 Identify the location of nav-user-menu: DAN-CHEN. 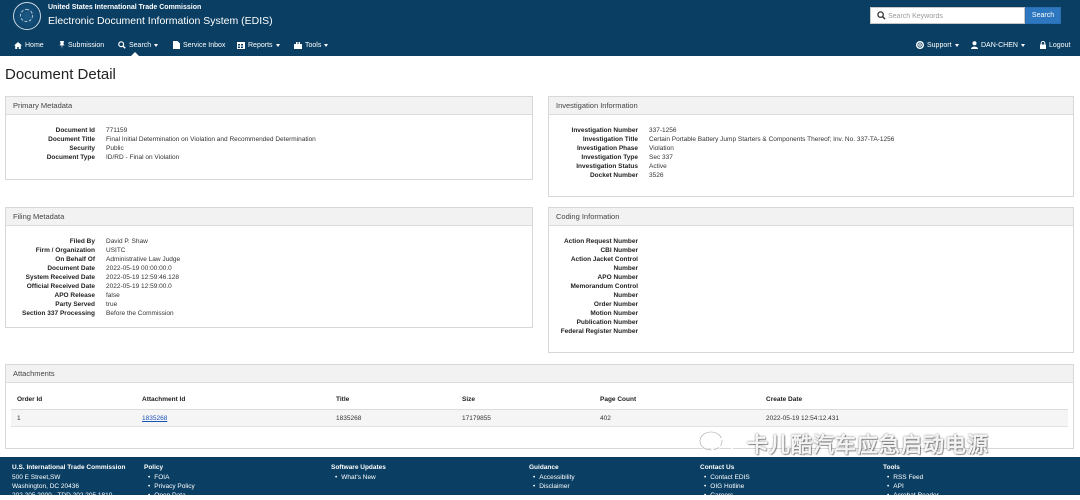
(998, 45).